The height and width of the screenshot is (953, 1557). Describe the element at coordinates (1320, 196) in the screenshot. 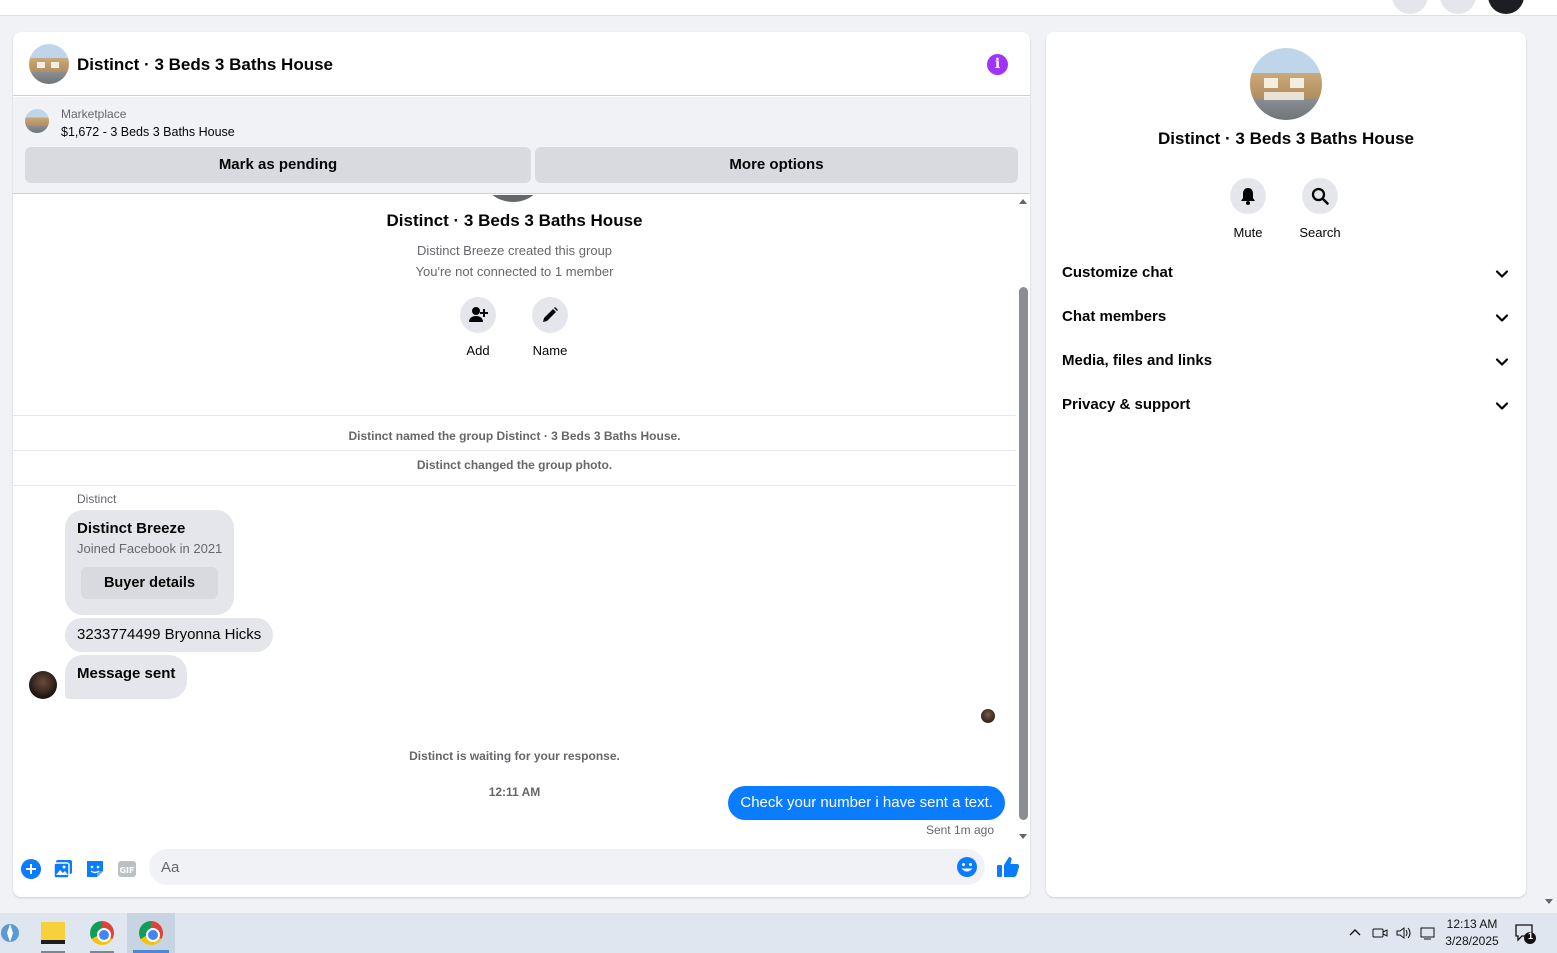

I see `search-icon` at that location.